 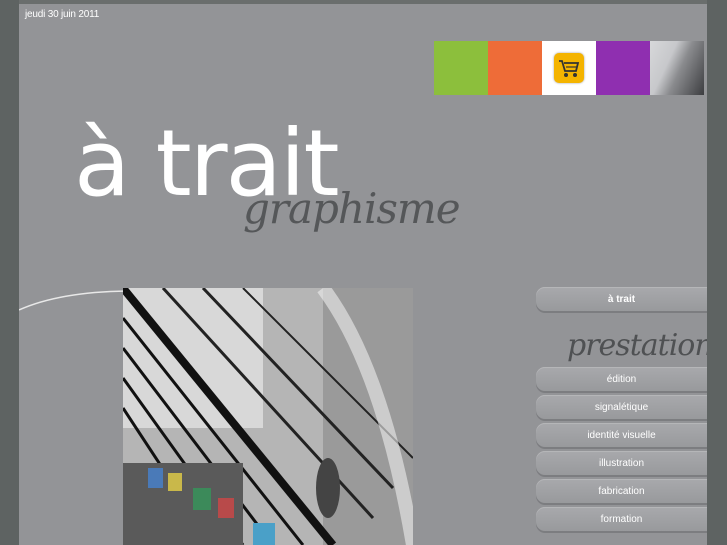 I want to click on nav-home: à trait, so click(x=621, y=300).